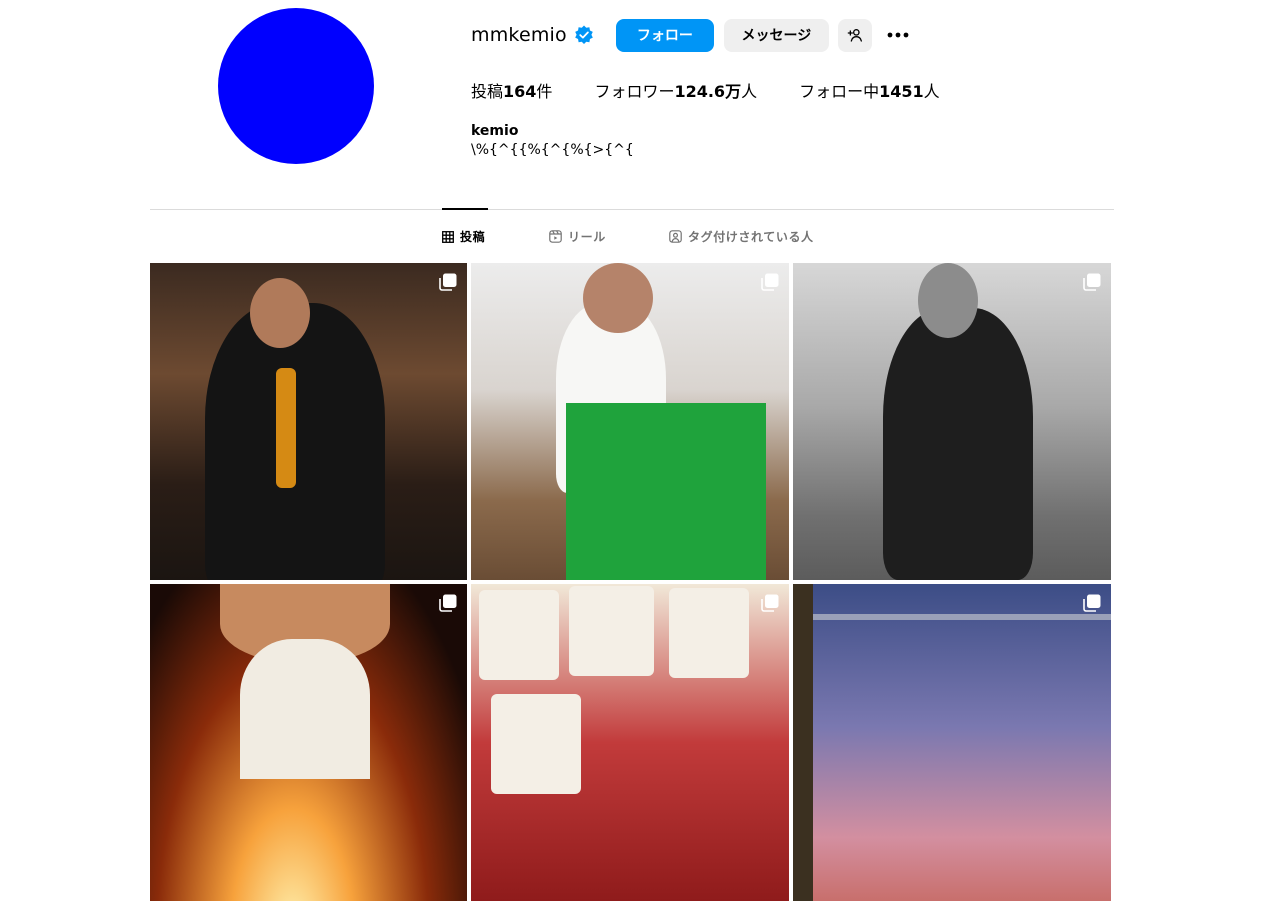 The width and height of the screenshot is (1280, 901). Describe the element at coordinates (839, 91) in the screenshot. I see `following-stat-label: フォロー中` at that location.